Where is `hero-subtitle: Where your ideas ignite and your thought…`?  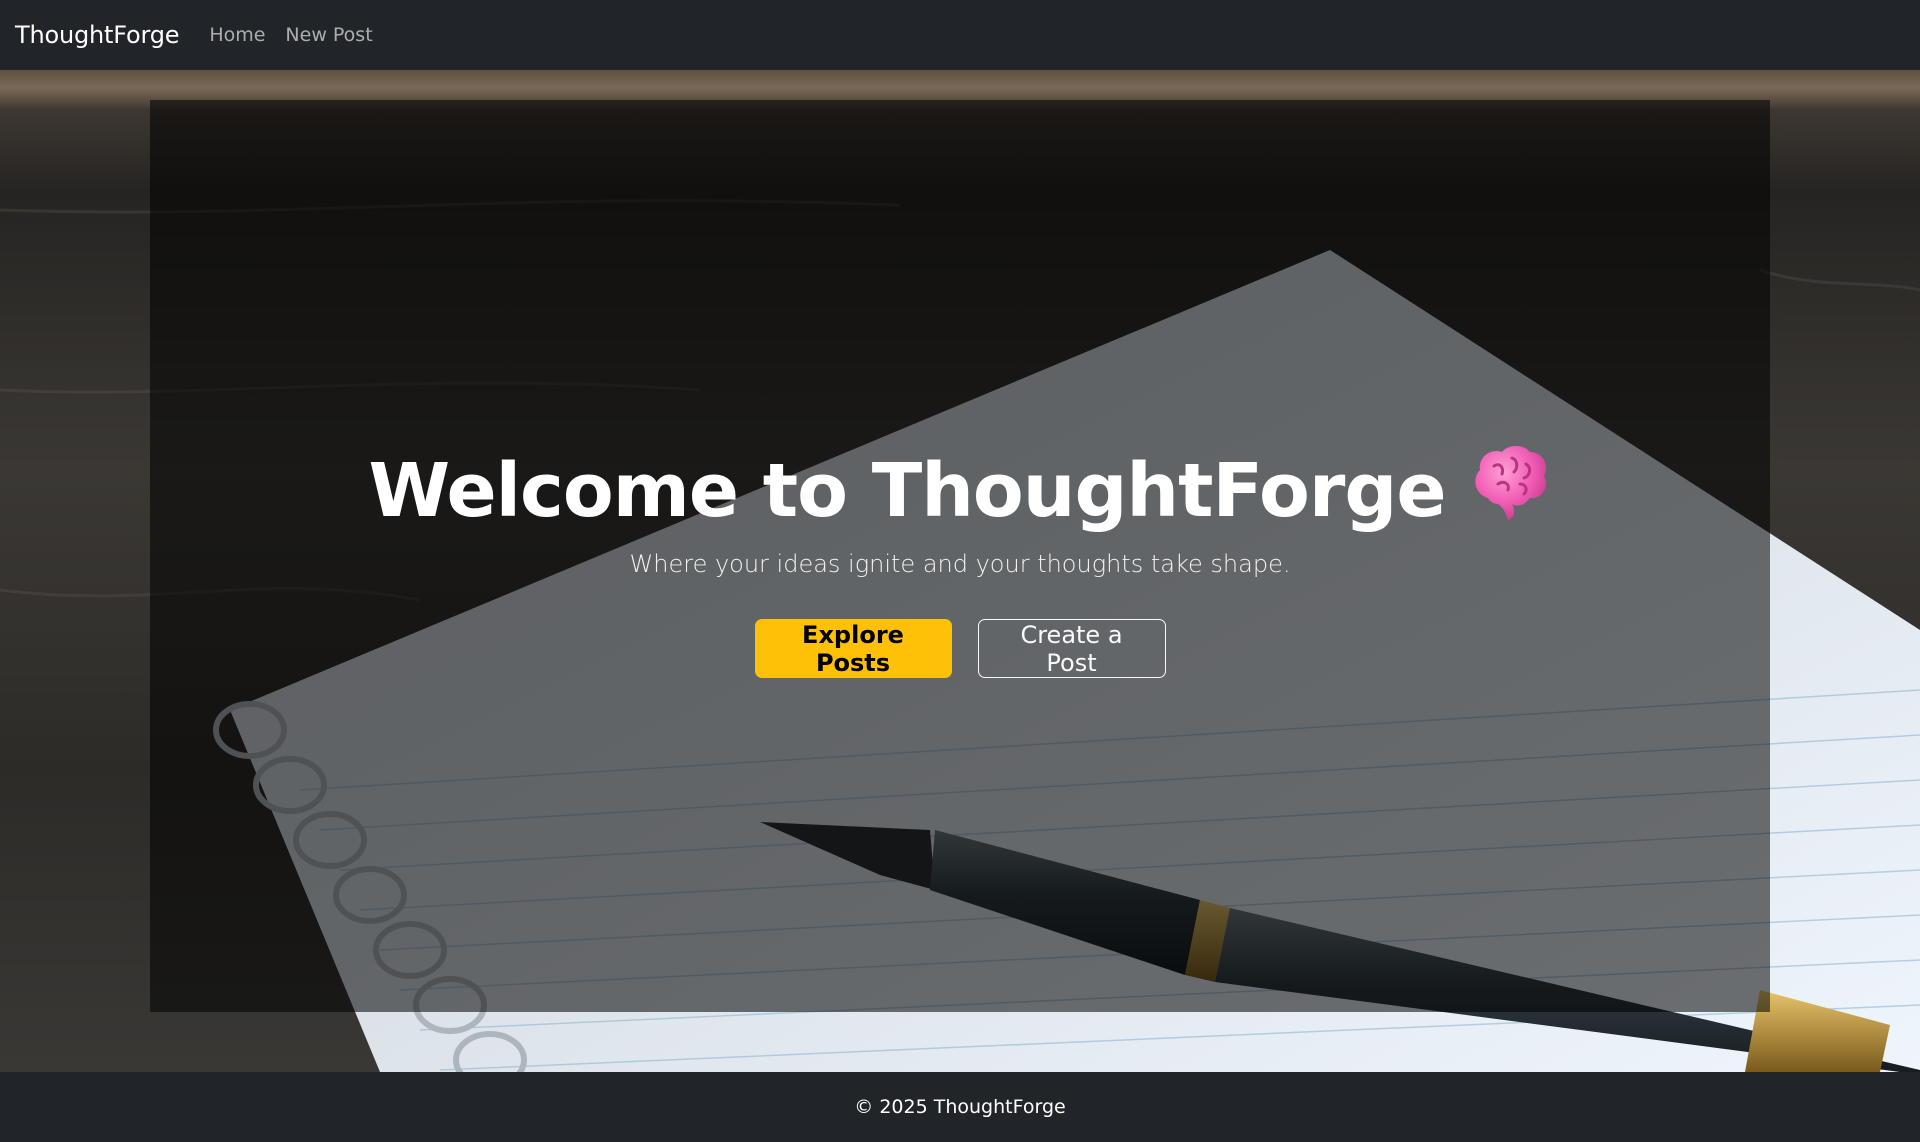
hero-subtitle: Where your ideas ignite and your thought… is located at coordinates (960, 564).